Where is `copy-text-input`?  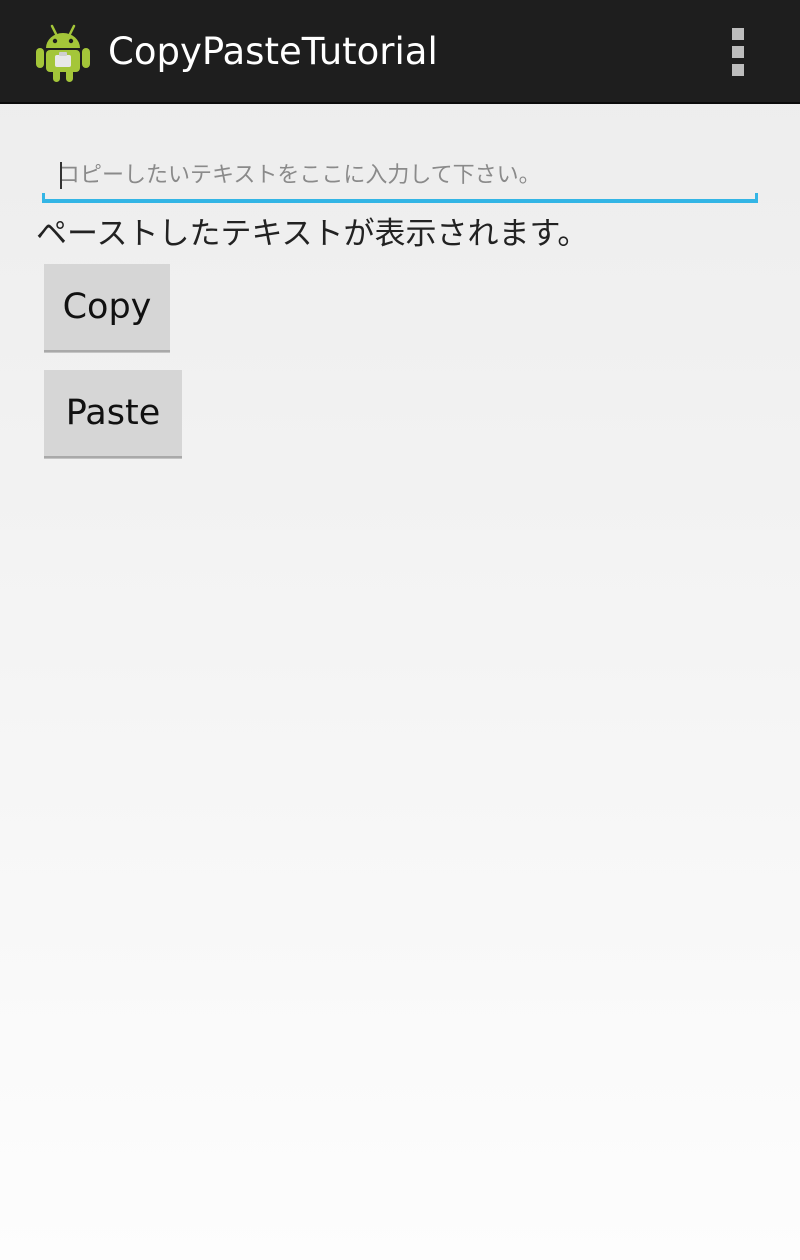 copy-text-input is located at coordinates (400, 175).